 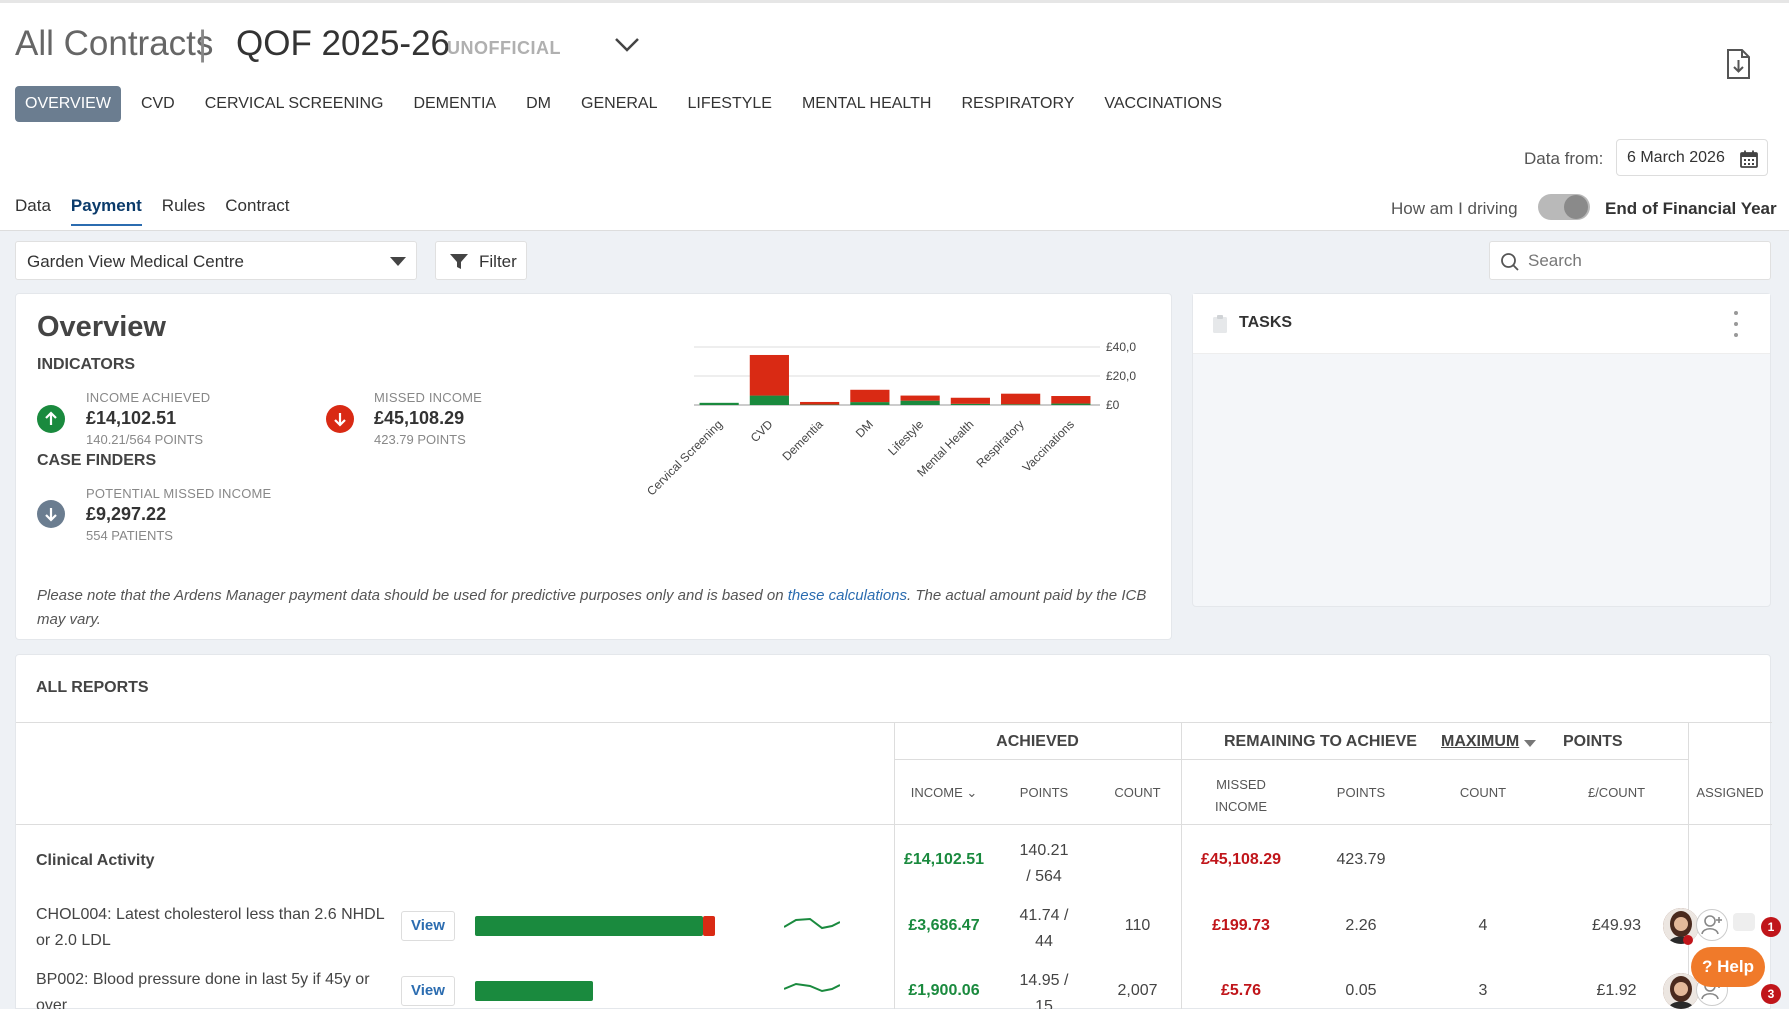 I want to click on divider, so click(x=1291, y=759).